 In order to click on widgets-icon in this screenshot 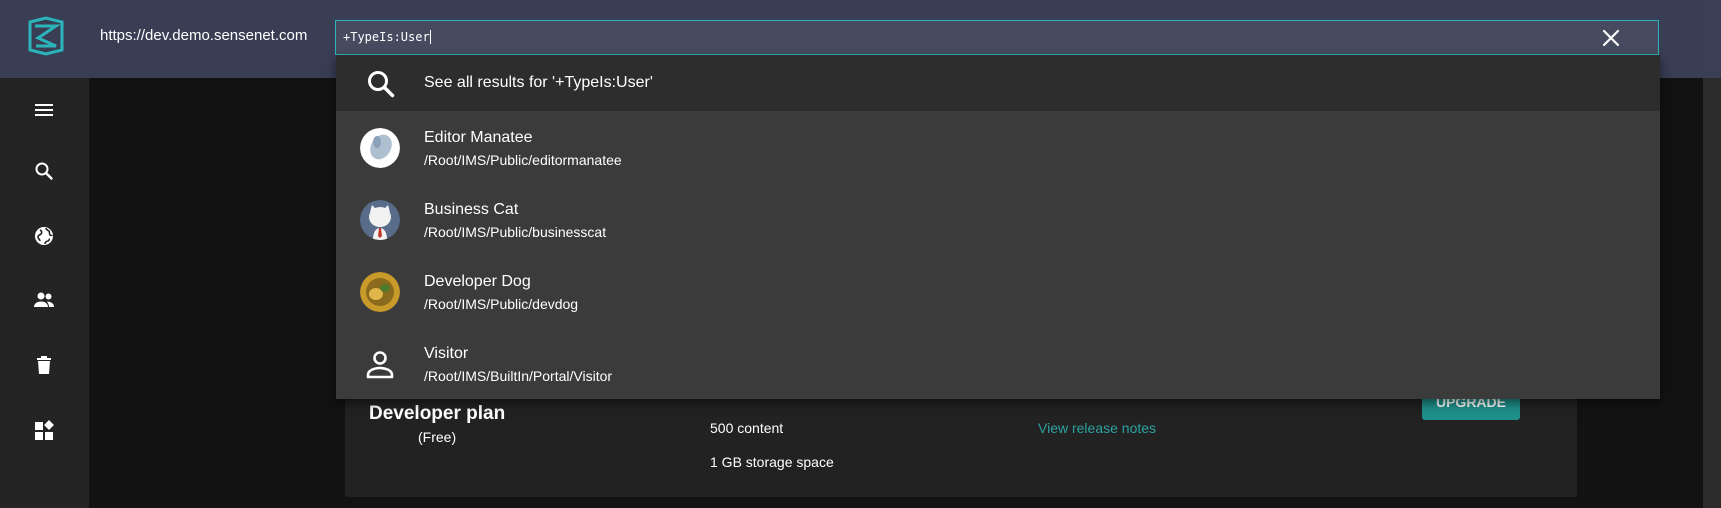, I will do `click(44, 430)`.